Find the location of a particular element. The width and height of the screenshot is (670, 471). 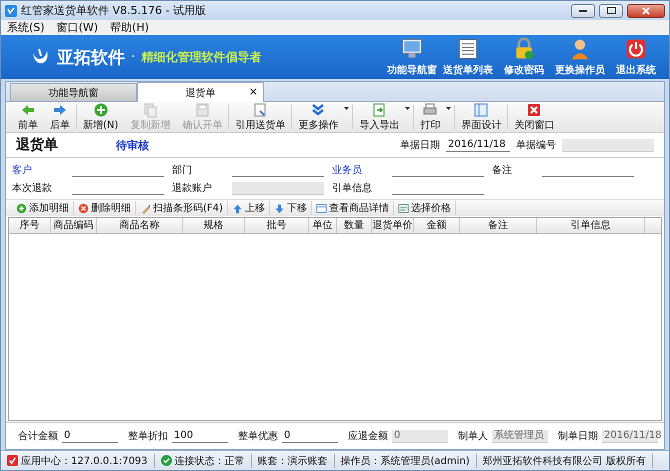

maximize-button is located at coordinates (611, 11).